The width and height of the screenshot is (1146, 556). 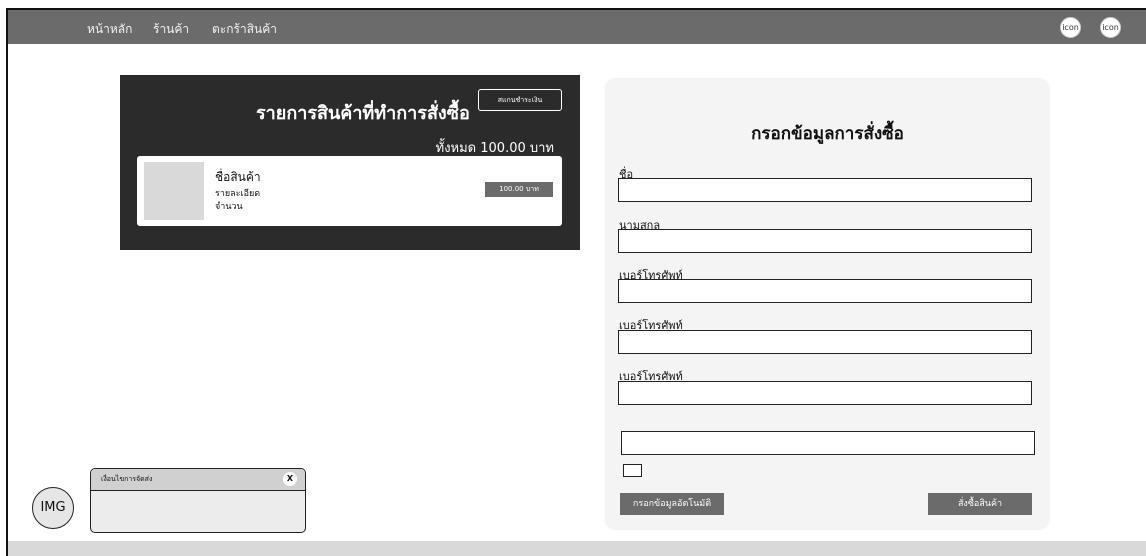 What do you see at coordinates (577, 27) in the screenshot?
I see `top-navbar: หน้าหลัก ร้านค้า ตะกร้าสินค้า icon icon` at bounding box center [577, 27].